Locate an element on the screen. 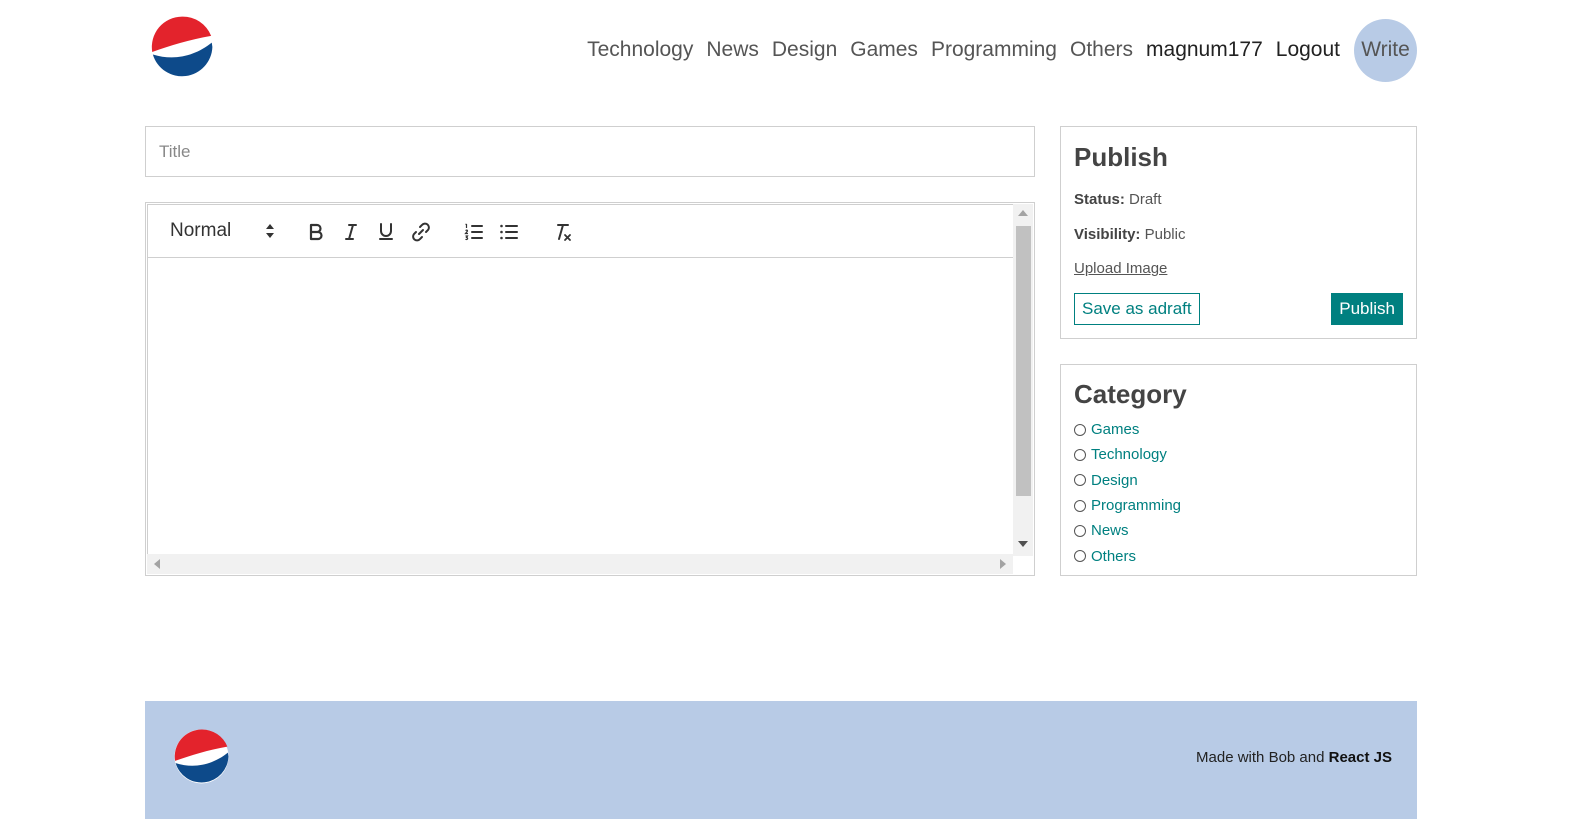 This screenshot has width=1578, height=819. category-heading: Category is located at coordinates (1130, 394).